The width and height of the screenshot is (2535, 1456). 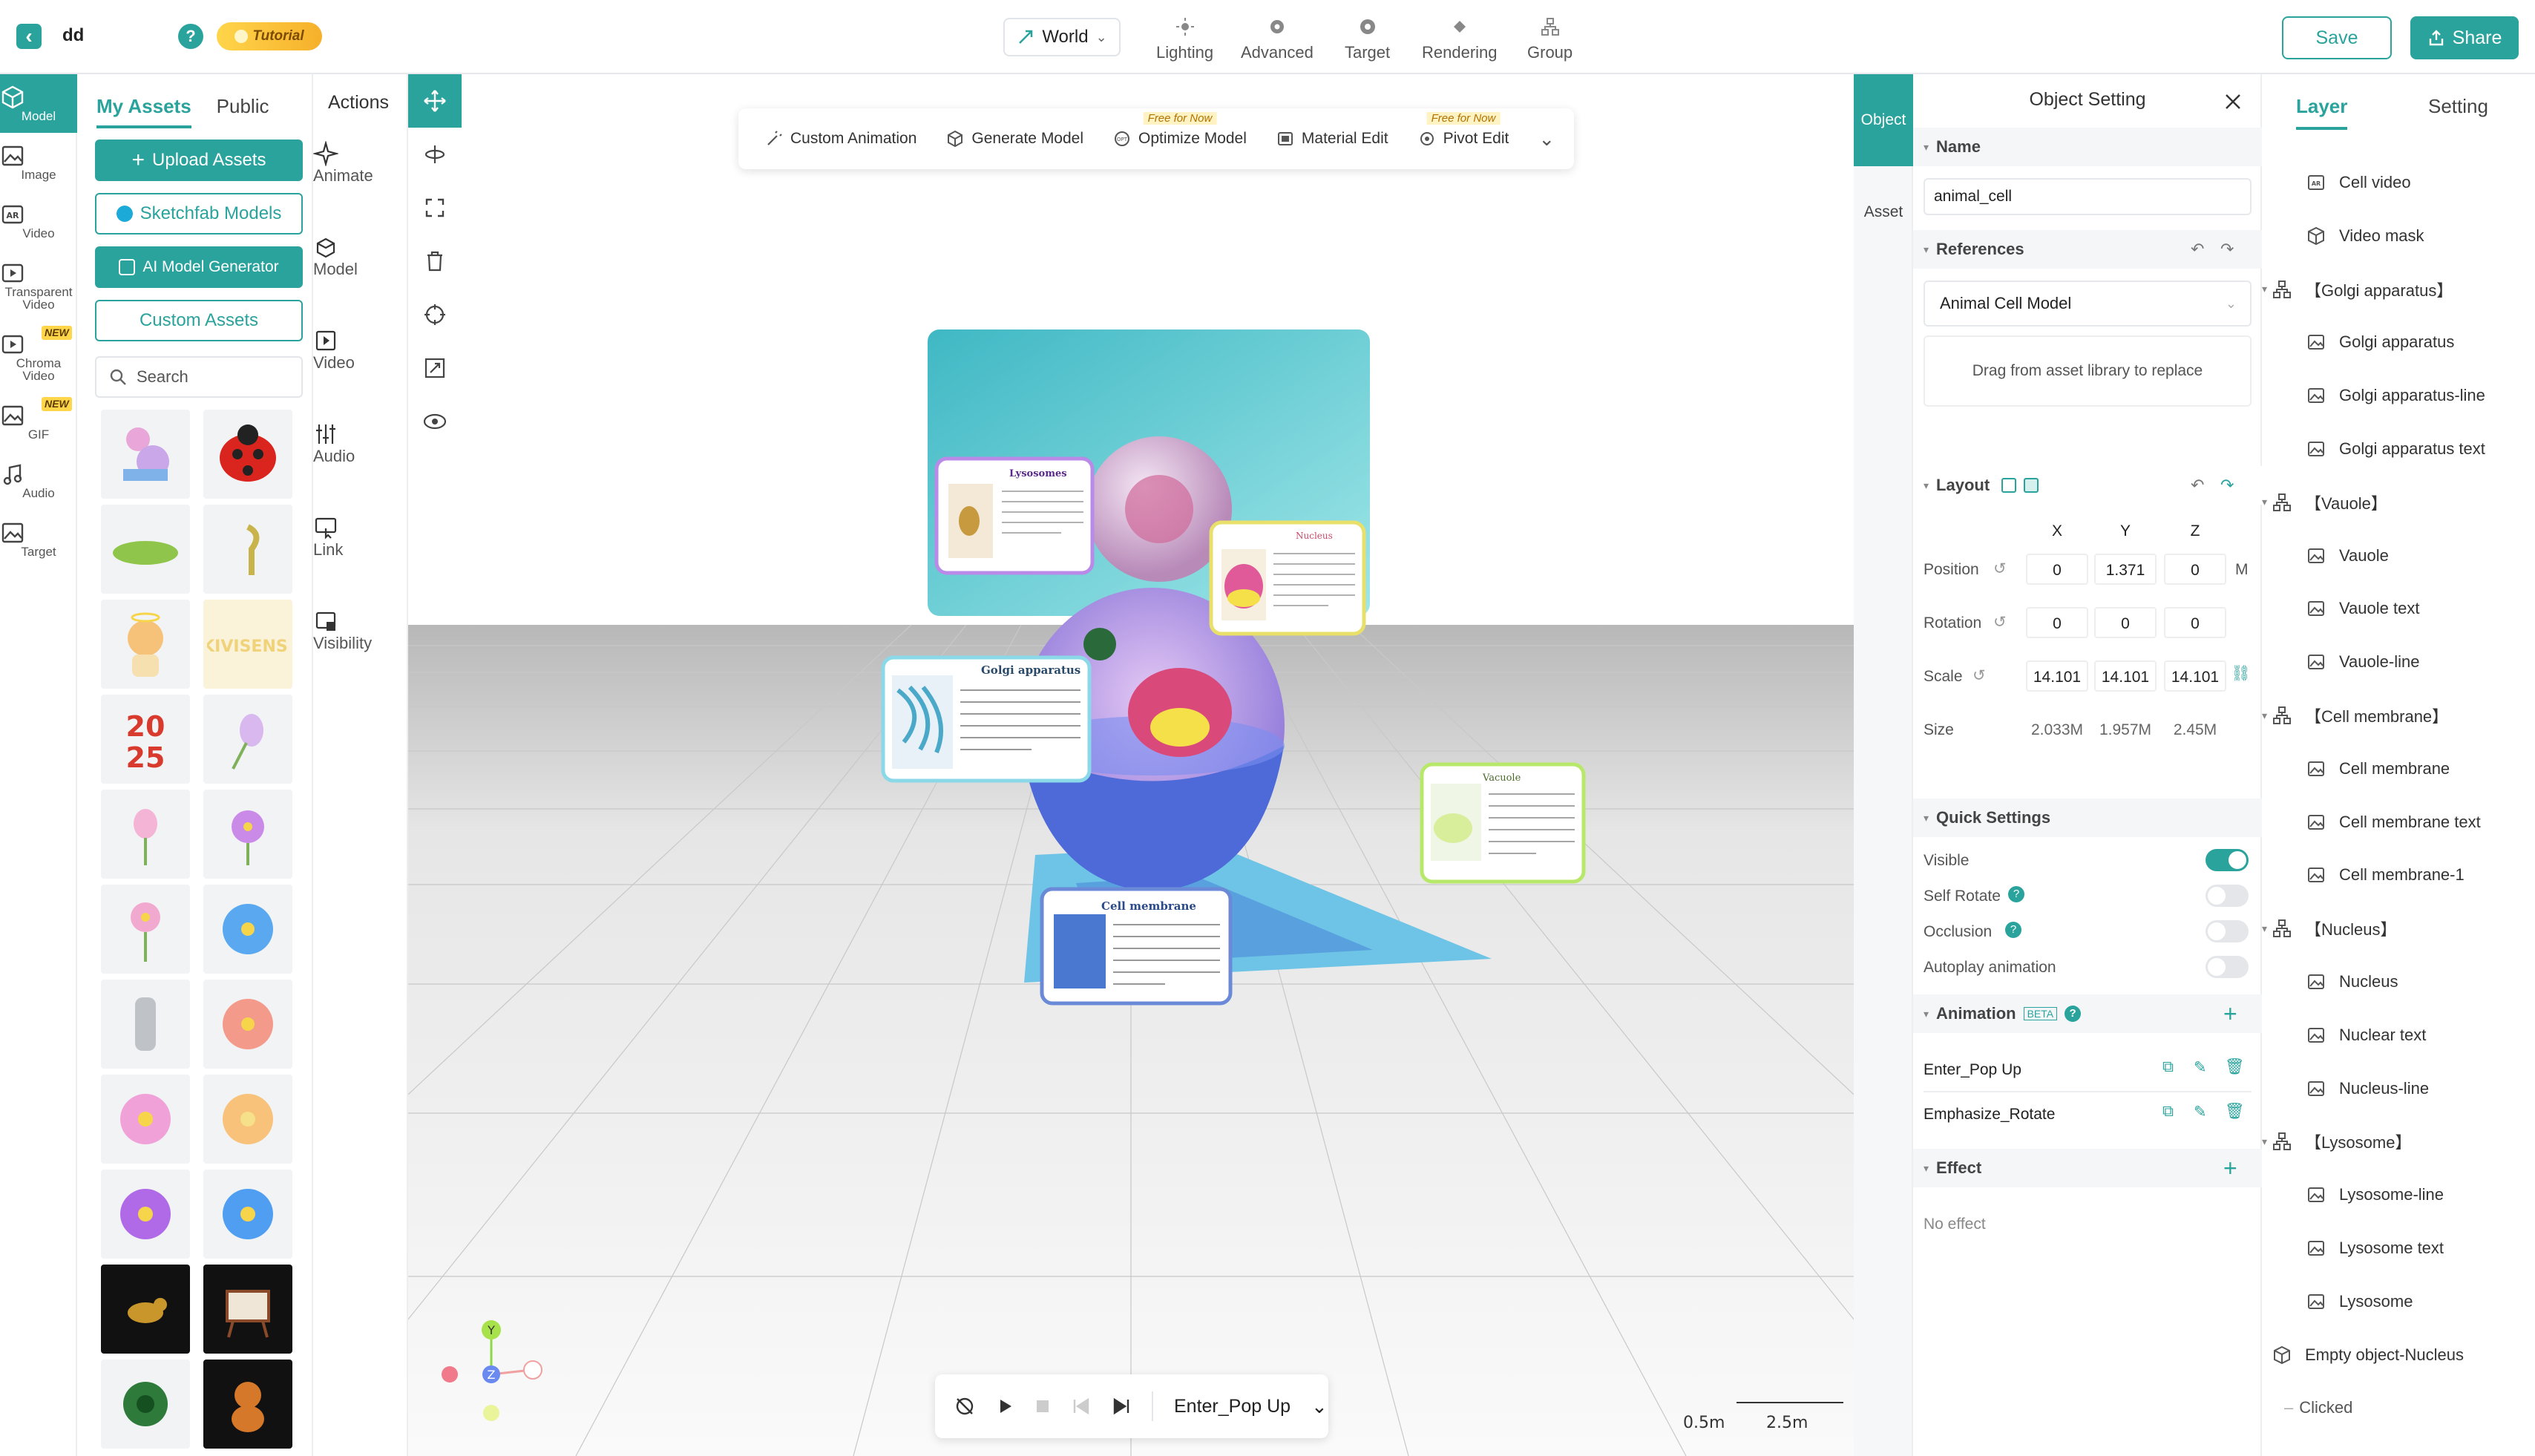 I want to click on view-tool, so click(x=435, y=422).